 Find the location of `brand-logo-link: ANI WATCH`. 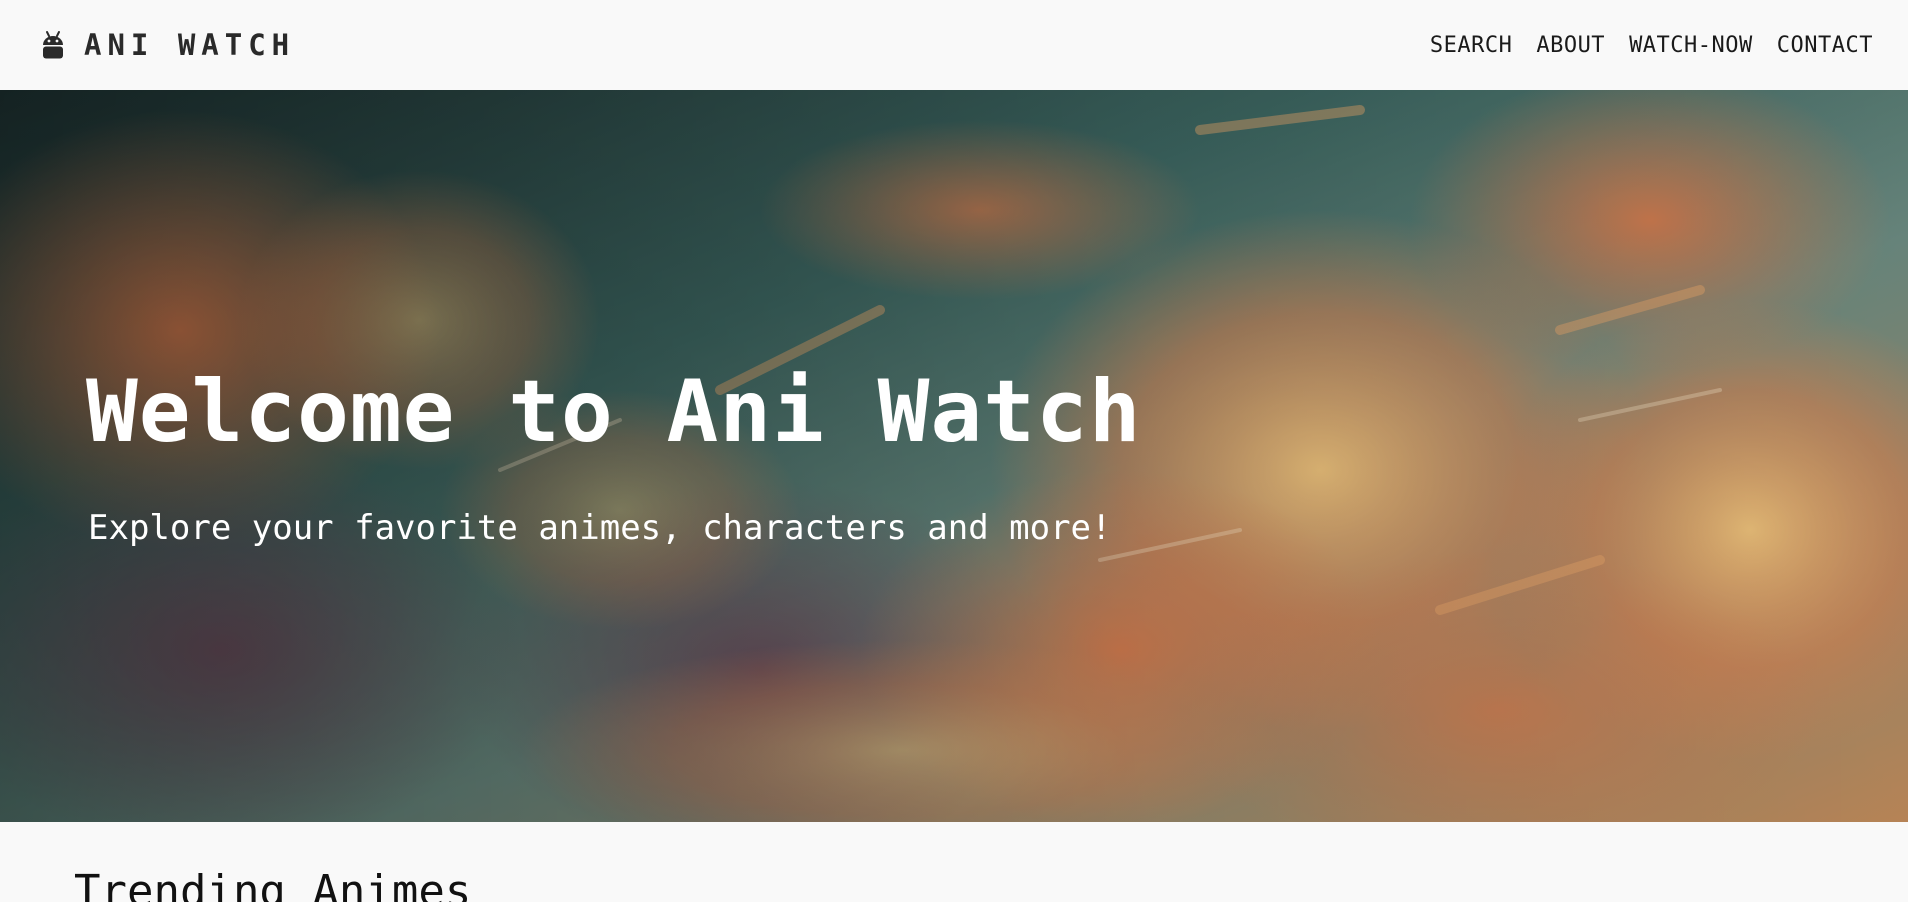

brand-logo-link: ANI WATCH is located at coordinates (167, 45).